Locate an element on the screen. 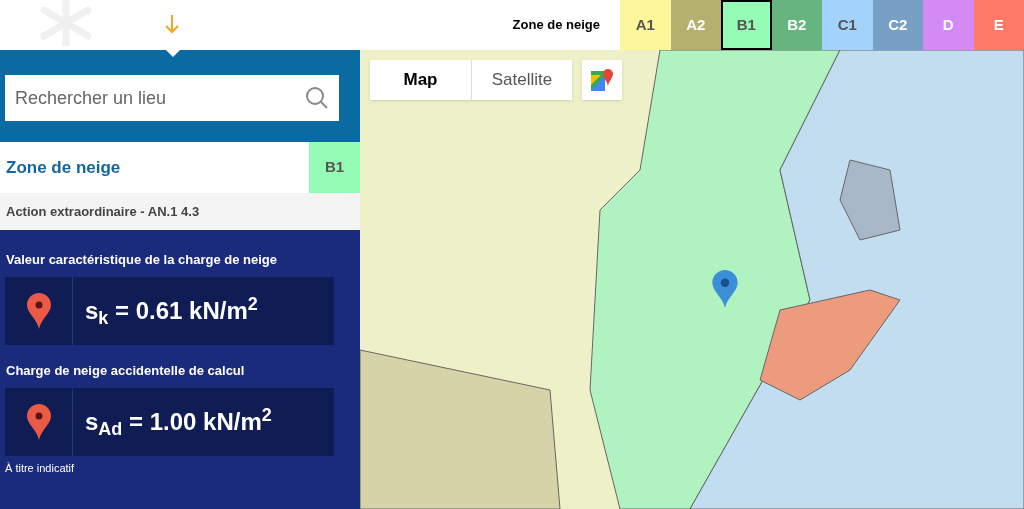 Image resolution: width=1024 pixels, height=509 pixels. maps-logo-icon is located at coordinates (602, 80).